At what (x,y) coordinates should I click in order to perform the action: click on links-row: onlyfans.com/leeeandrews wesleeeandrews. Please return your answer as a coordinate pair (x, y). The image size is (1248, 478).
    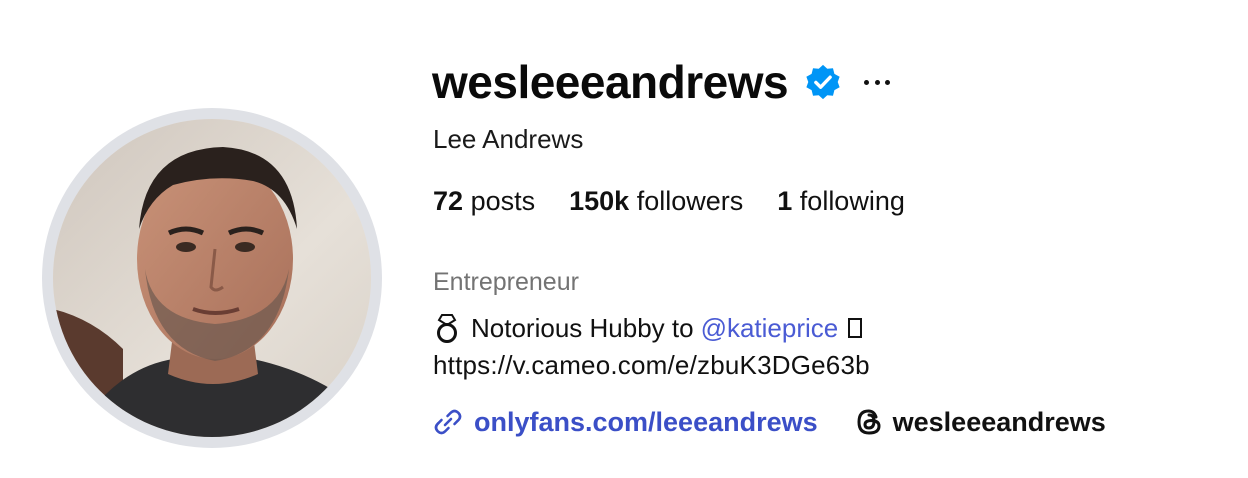
    Looking at the image, I should click on (769, 422).